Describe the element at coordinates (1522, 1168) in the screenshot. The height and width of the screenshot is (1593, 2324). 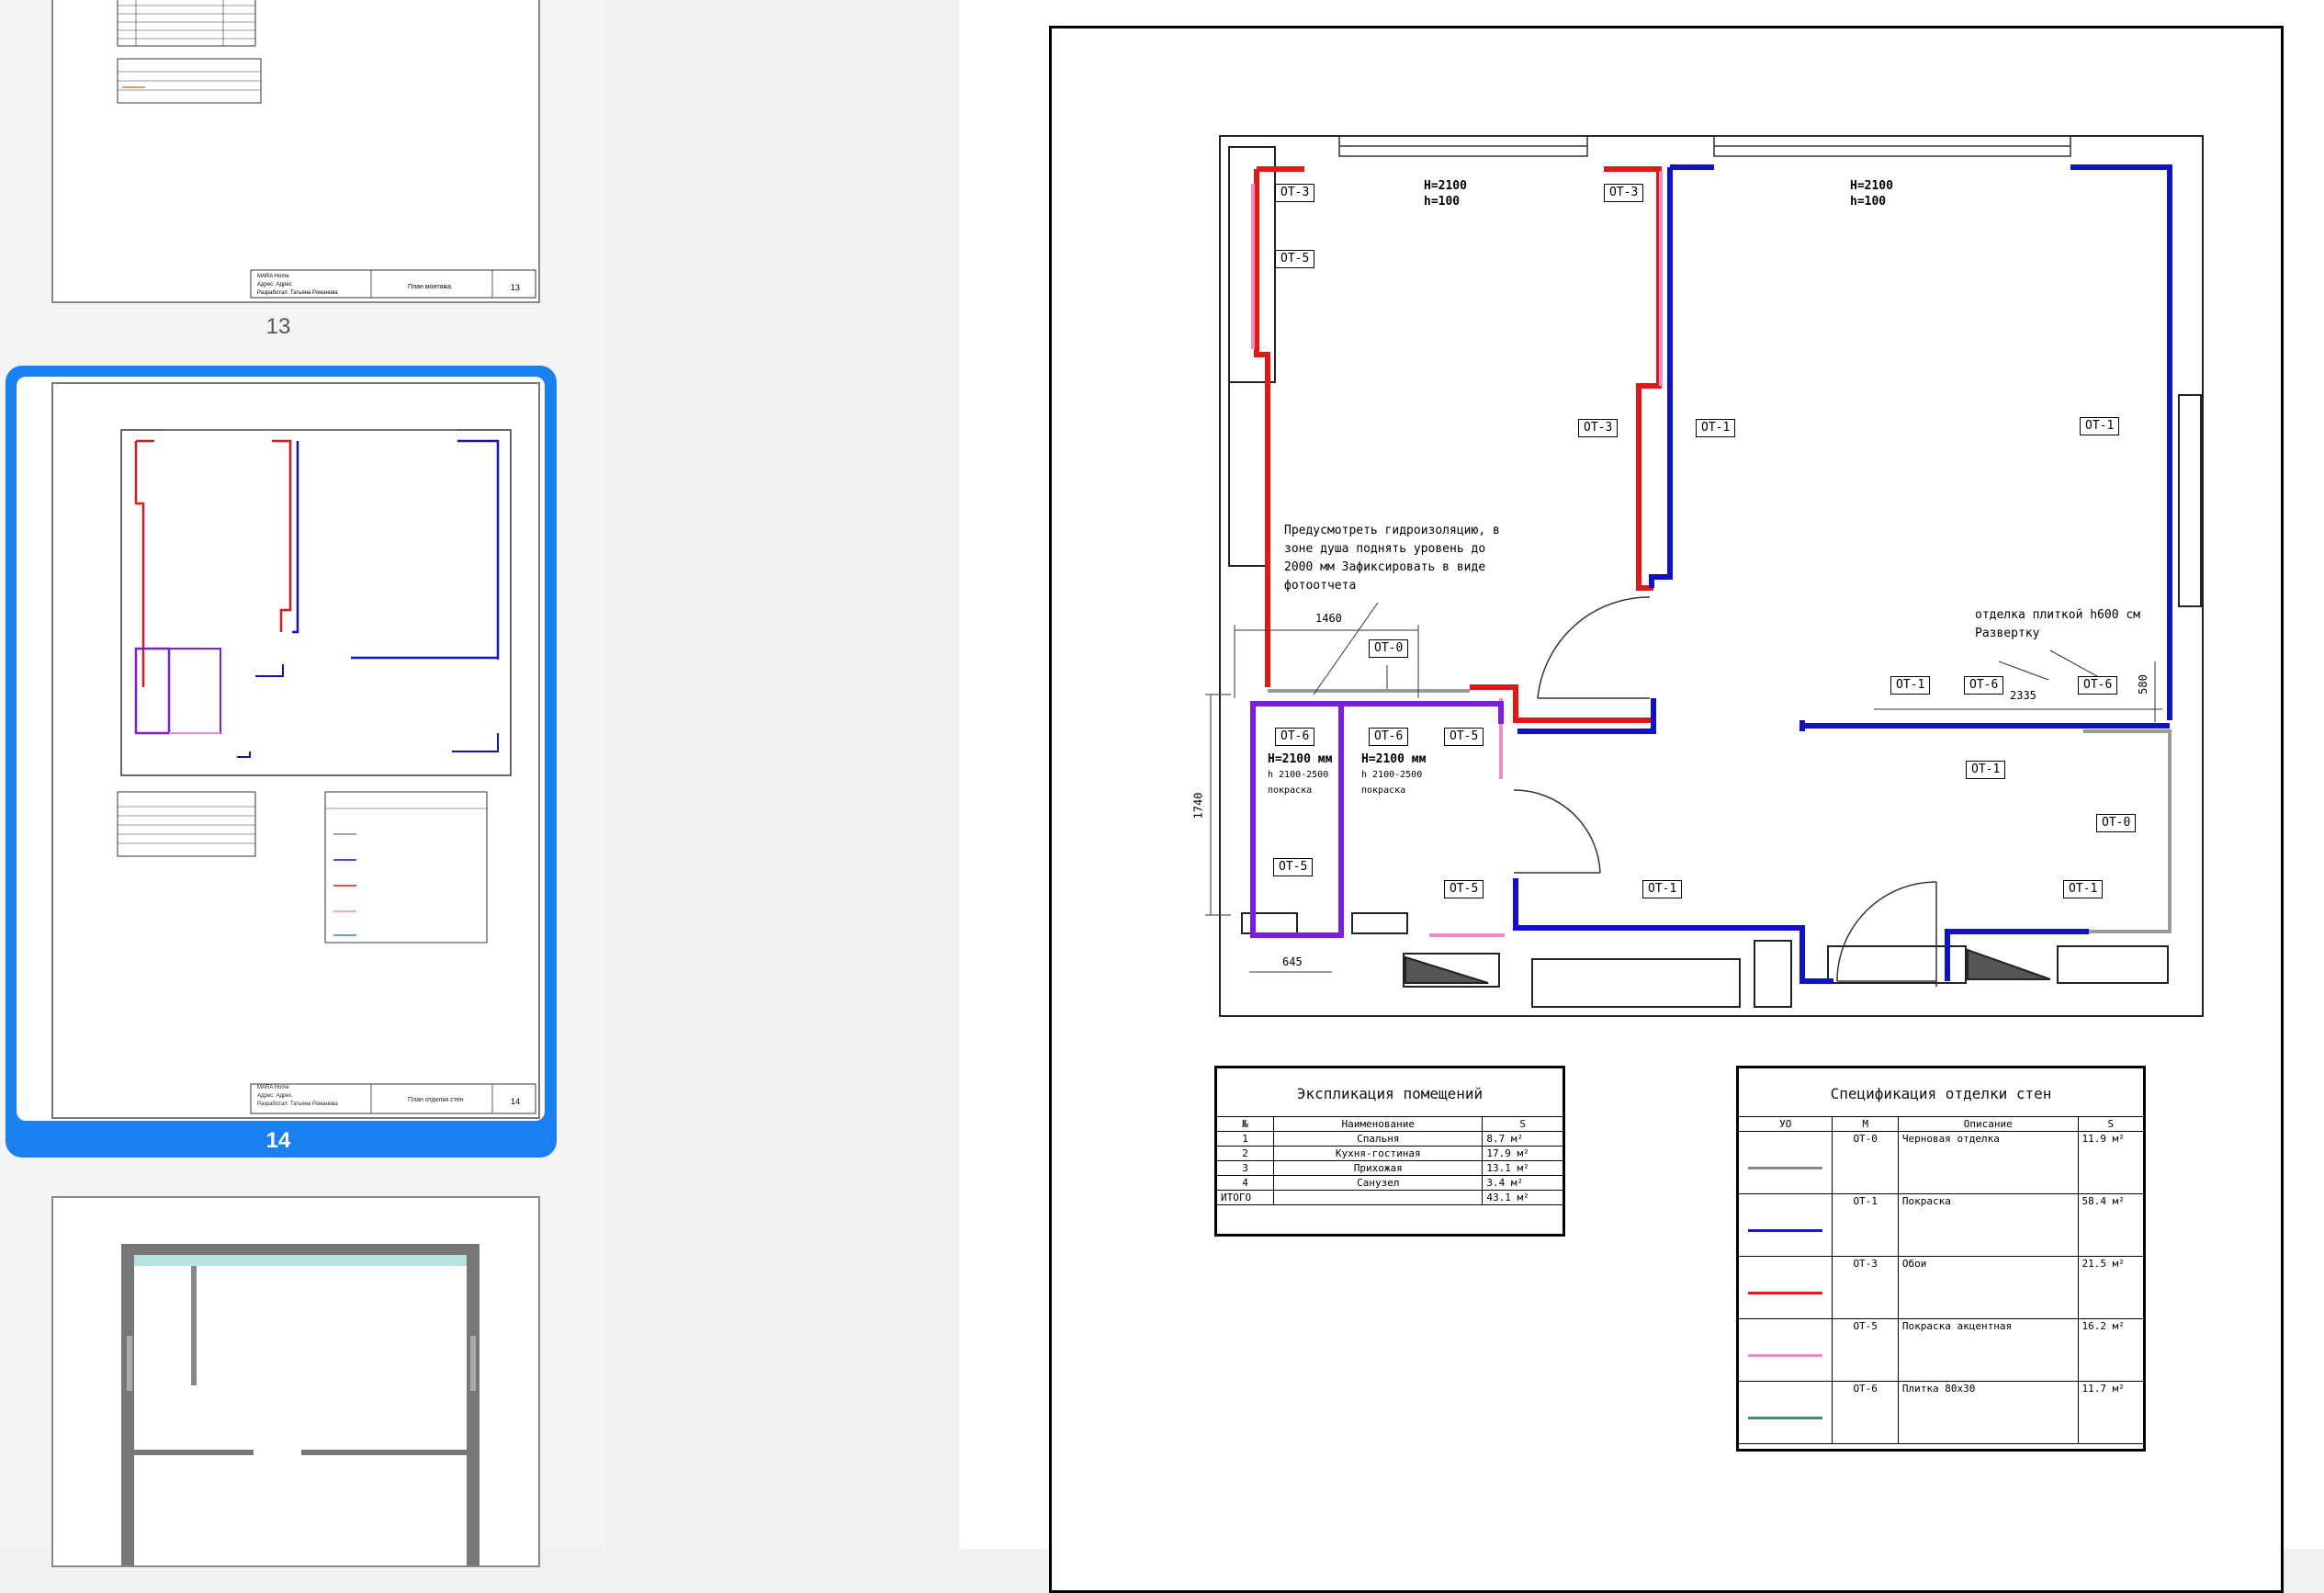
I see `cell: 13.1 м²` at that location.